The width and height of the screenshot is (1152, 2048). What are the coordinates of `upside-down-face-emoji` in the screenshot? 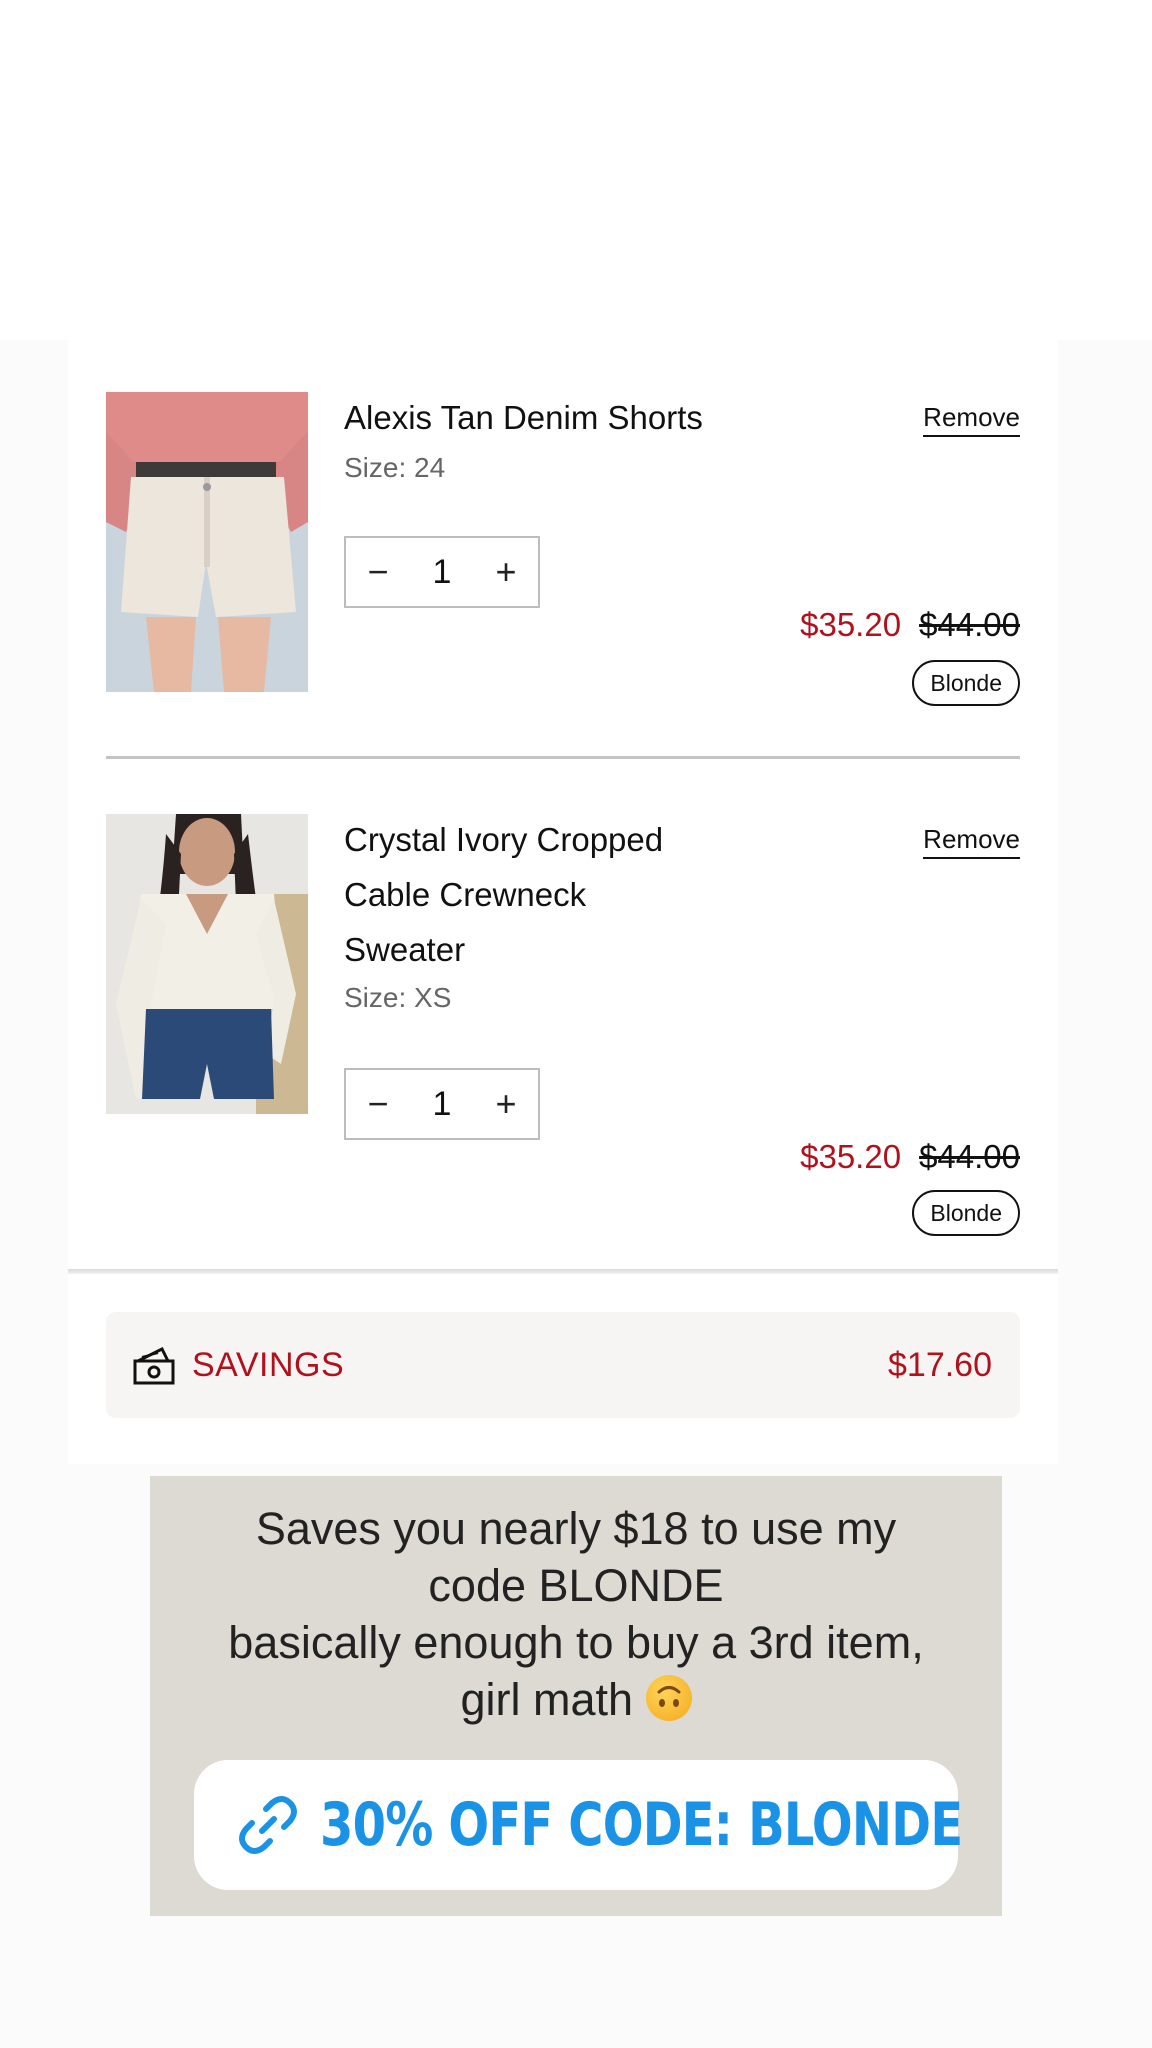 It's located at (668, 1698).